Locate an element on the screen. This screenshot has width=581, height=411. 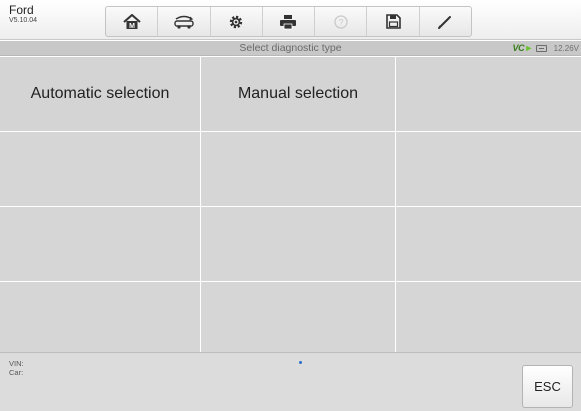
vci-status-icon: VC► is located at coordinates (522, 48).